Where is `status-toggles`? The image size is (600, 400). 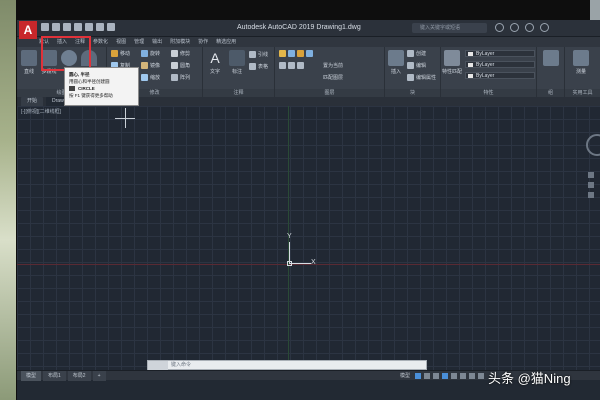 status-toggles is located at coordinates (449, 376).